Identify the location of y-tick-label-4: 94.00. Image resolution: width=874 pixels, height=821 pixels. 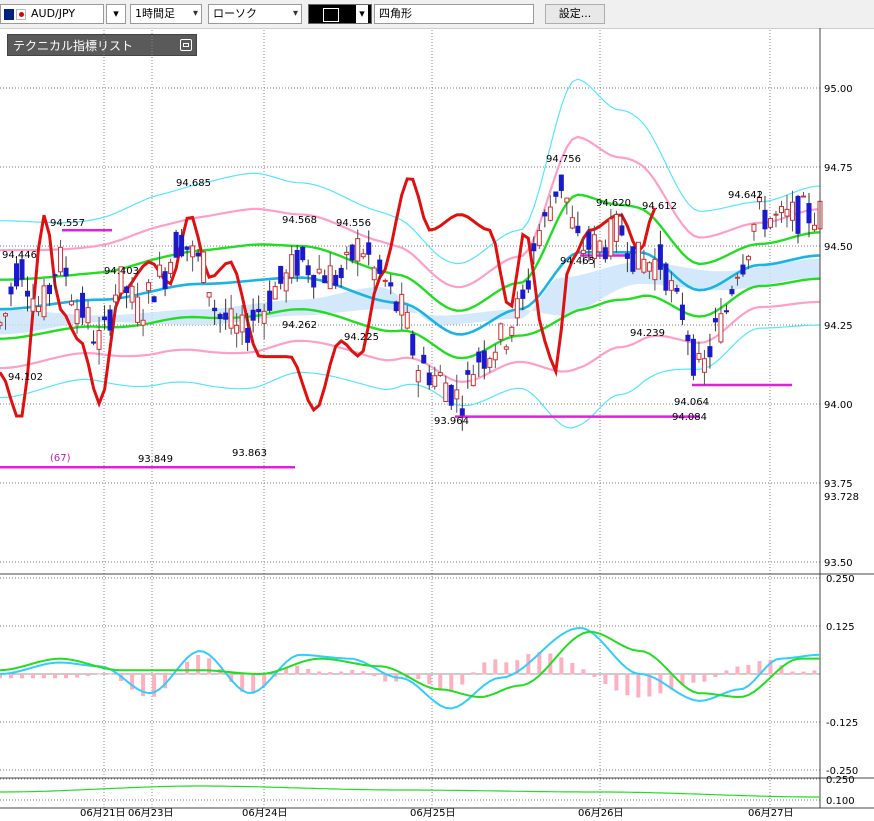
(838, 405).